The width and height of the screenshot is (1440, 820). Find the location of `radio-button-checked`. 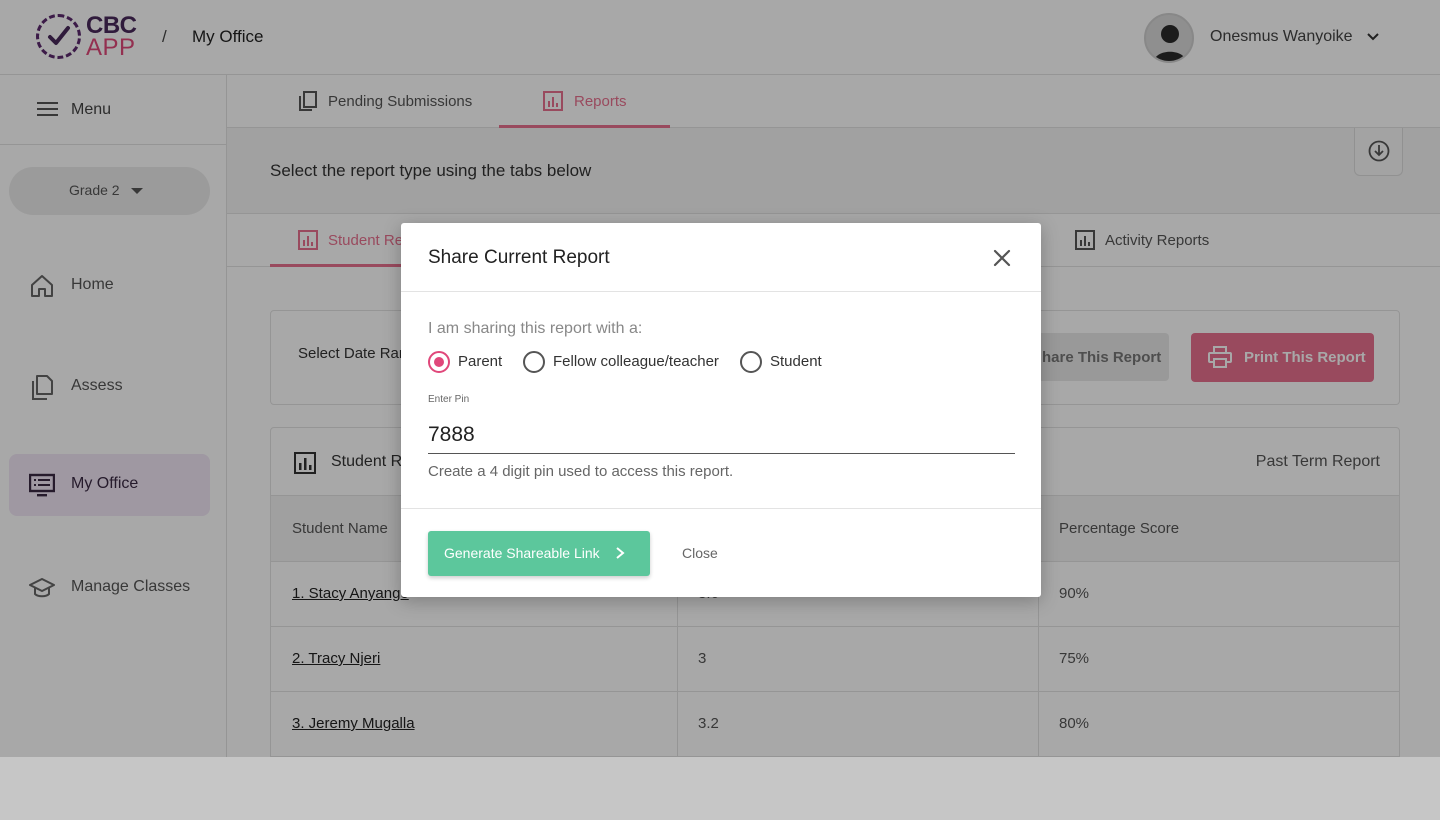

radio-button-checked is located at coordinates (439, 362).